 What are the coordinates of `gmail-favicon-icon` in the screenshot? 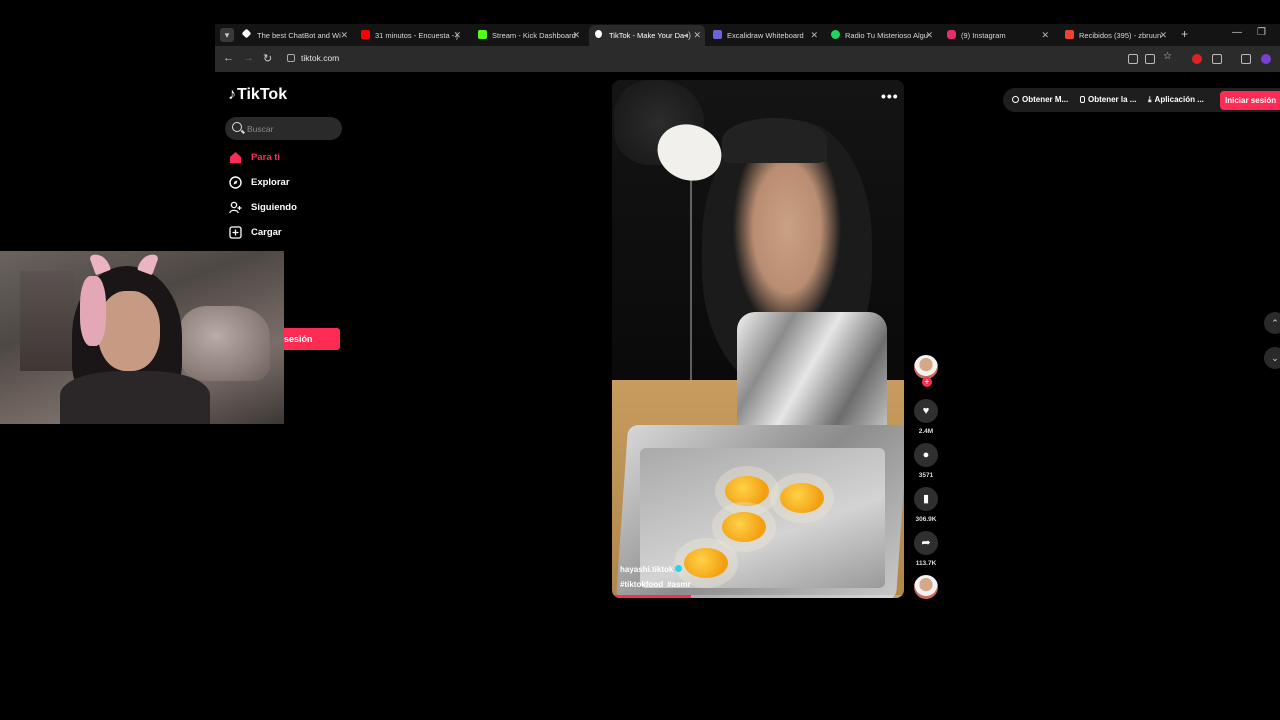 It's located at (1069, 34).